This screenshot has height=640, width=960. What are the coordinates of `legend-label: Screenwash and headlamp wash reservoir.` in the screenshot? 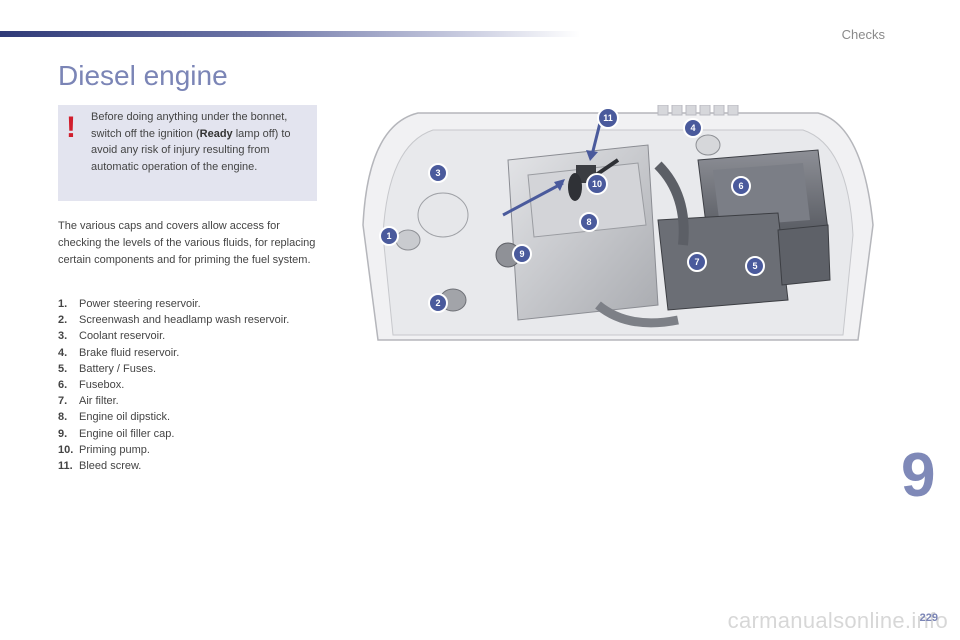 It's located at (184, 320).